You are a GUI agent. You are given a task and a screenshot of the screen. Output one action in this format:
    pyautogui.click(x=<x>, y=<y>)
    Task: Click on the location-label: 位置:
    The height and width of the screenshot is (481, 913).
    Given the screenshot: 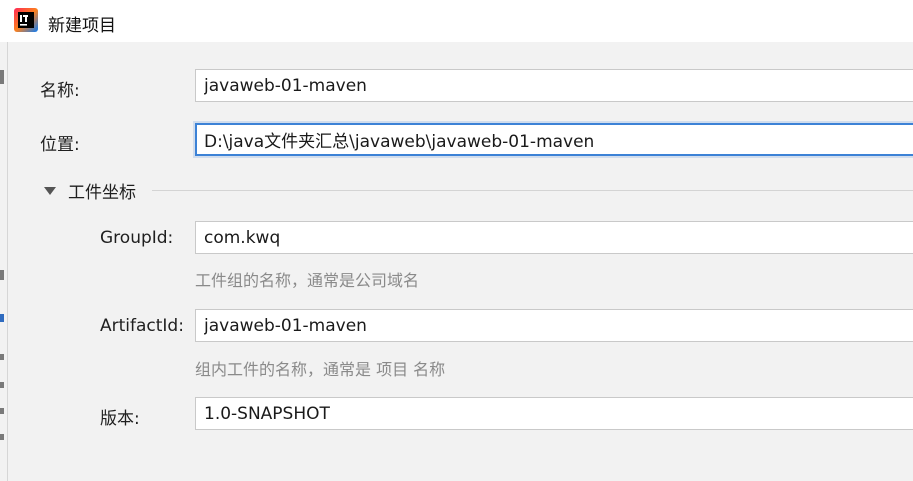 What is the action you would take?
    pyautogui.click(x=60, y=145)
    